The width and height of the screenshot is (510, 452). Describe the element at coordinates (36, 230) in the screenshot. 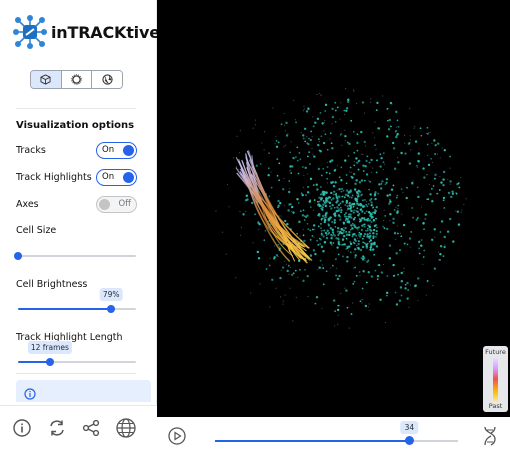

I see `cell-size-label: Cell Size` at that location.